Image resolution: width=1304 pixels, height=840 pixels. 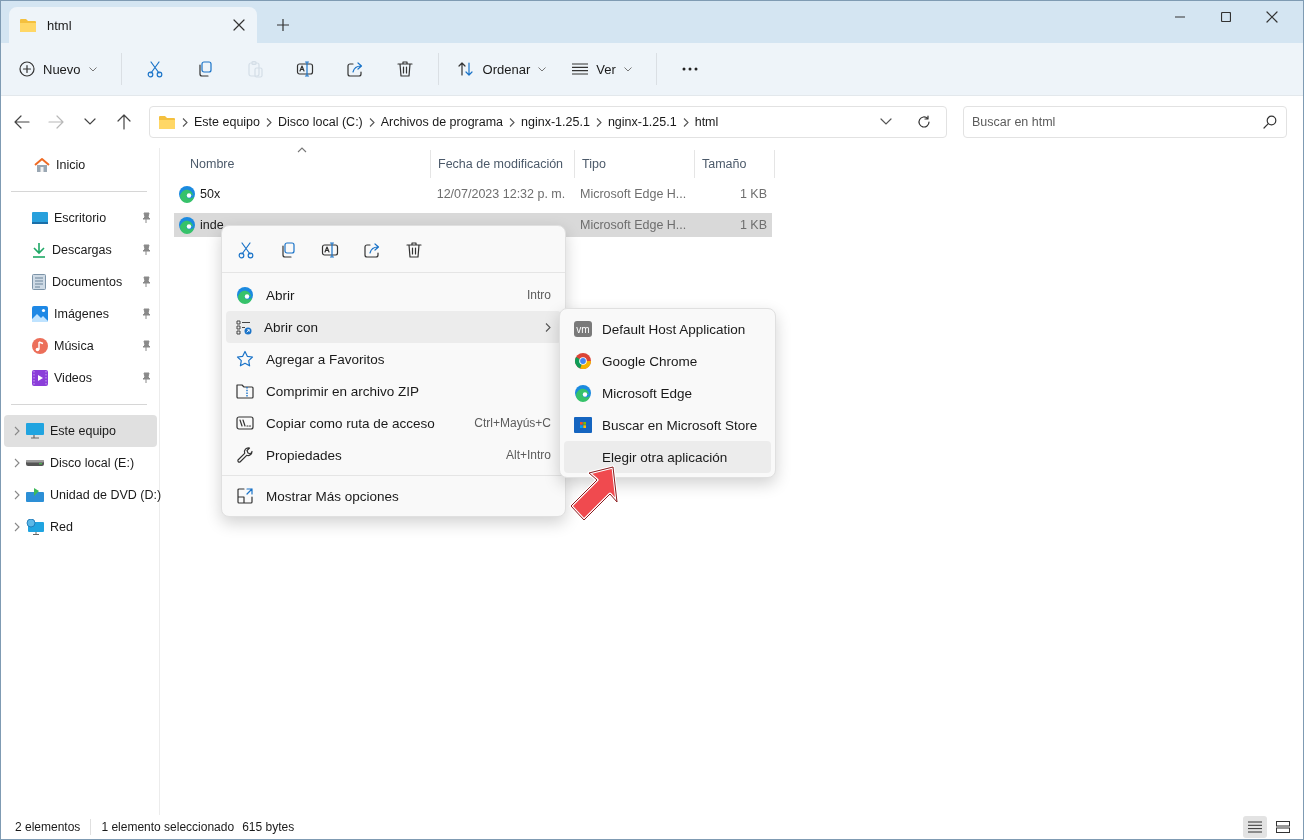 I want to click on desktop-icon, so click(x=40, y=218).